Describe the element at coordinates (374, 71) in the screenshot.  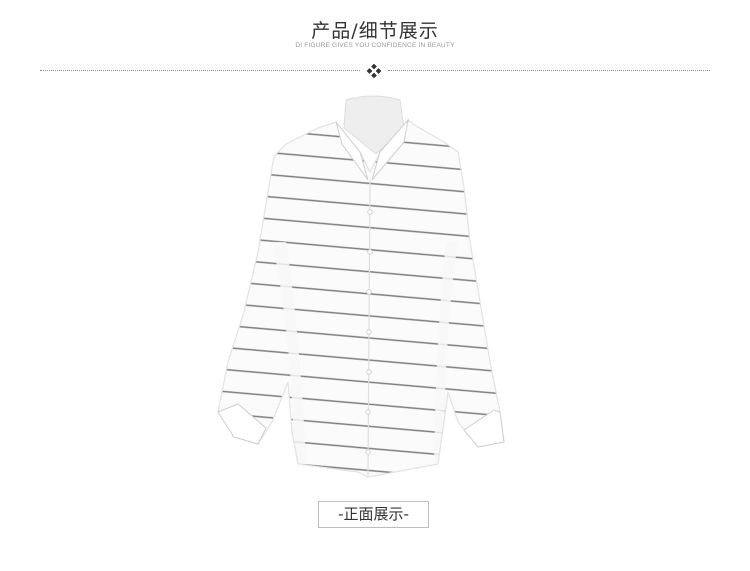
I see `diamond-dots-ornament-icon` at that location.